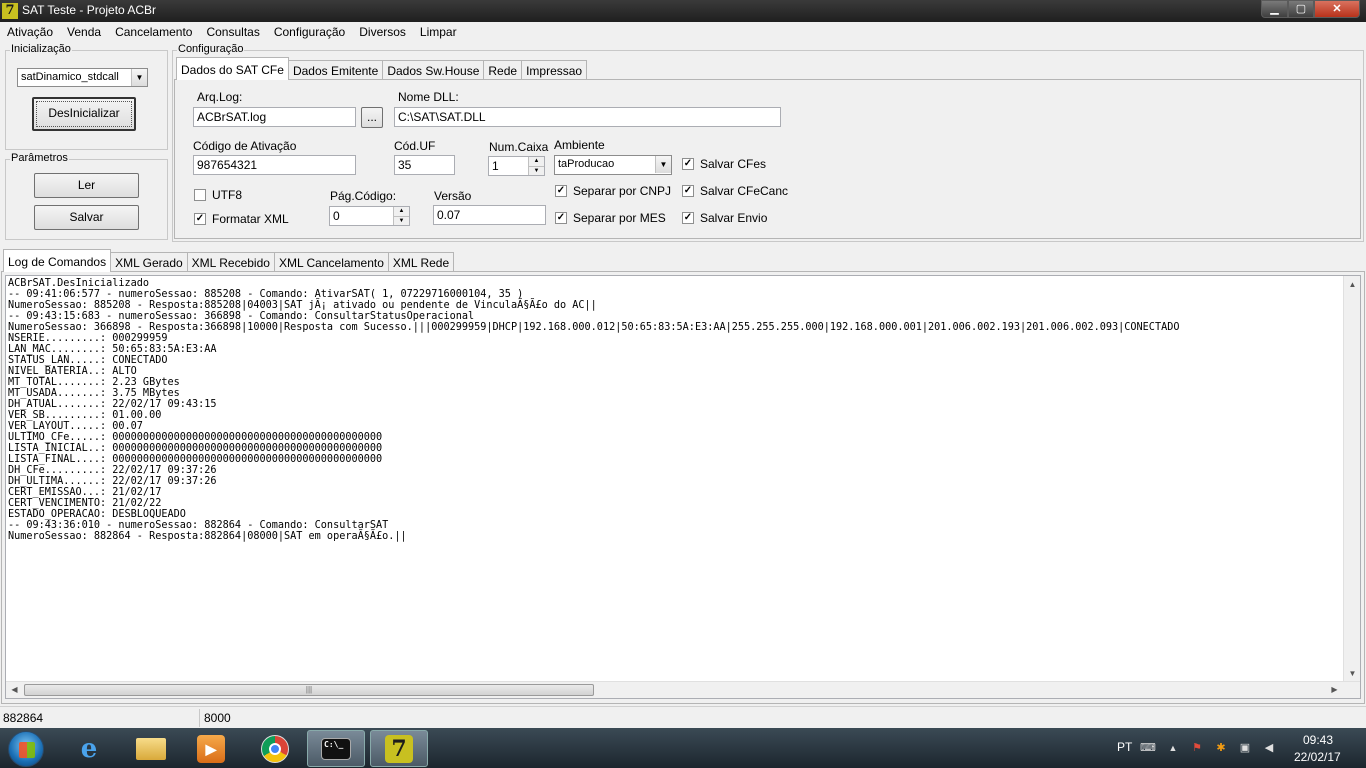 The image size is (1366, 768). Describe the element at coordinates (84, 32) in the screenshot. I see `menu-venda: Venda` at that location.